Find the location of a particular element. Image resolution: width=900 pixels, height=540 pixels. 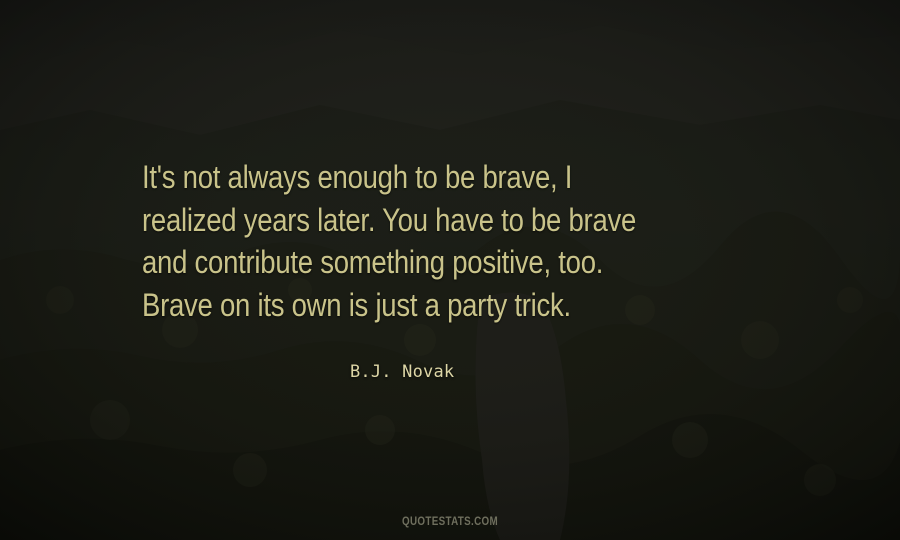

quote-author: B.J. Novak is located at coordinates (402, 372).